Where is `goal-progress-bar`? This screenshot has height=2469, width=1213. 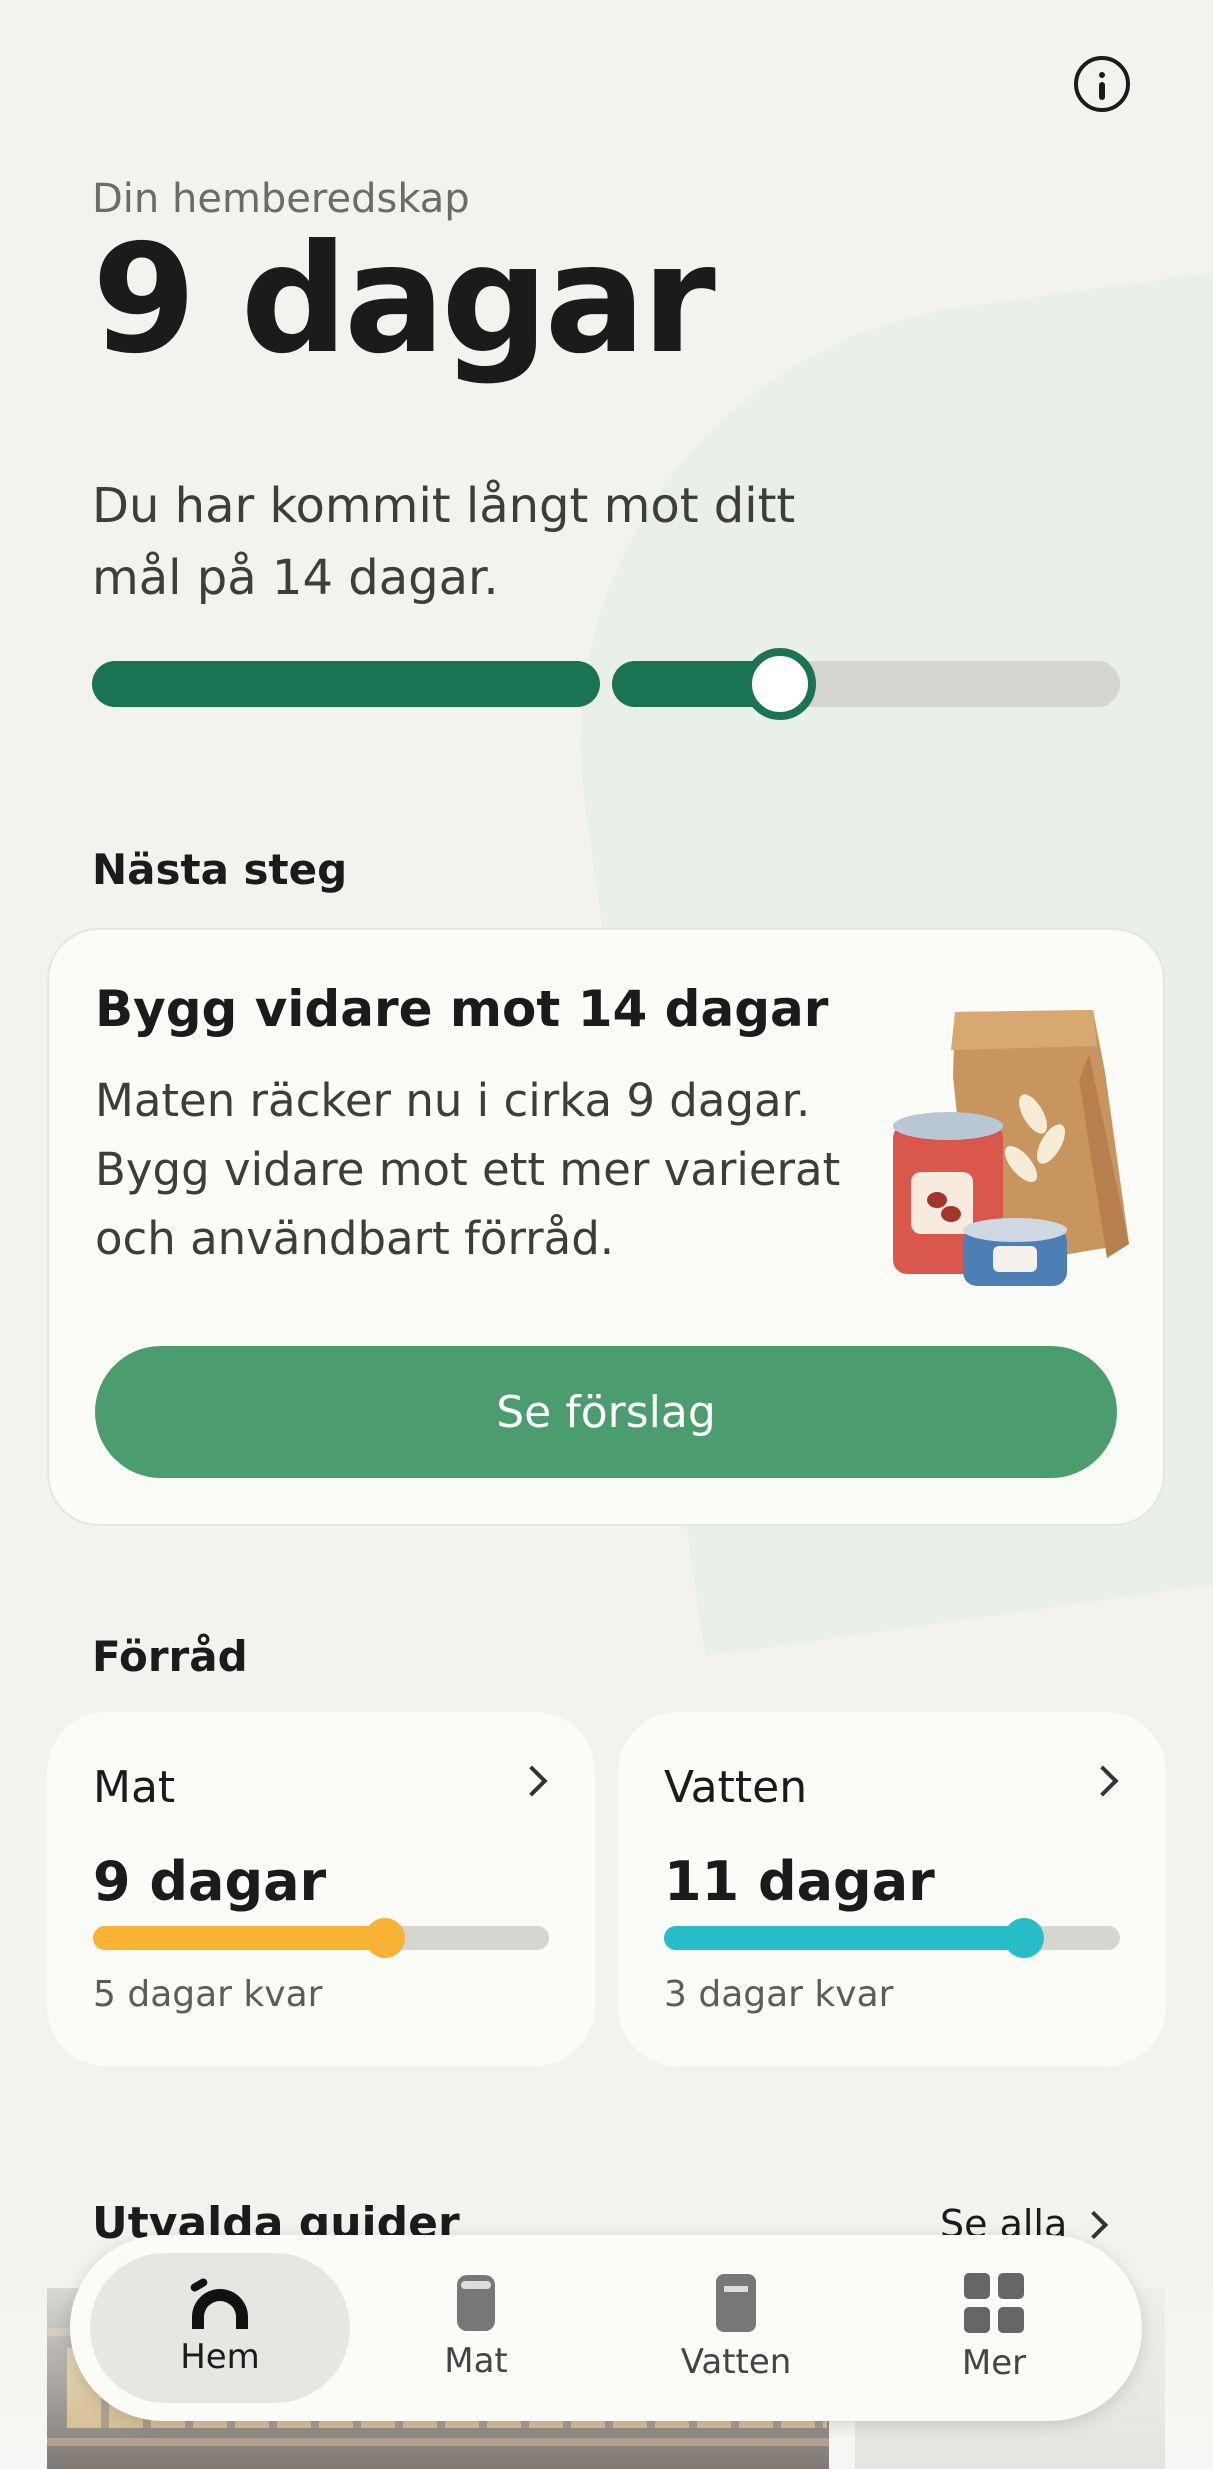
goal-progress-bar is located at coordinates (606, 684).